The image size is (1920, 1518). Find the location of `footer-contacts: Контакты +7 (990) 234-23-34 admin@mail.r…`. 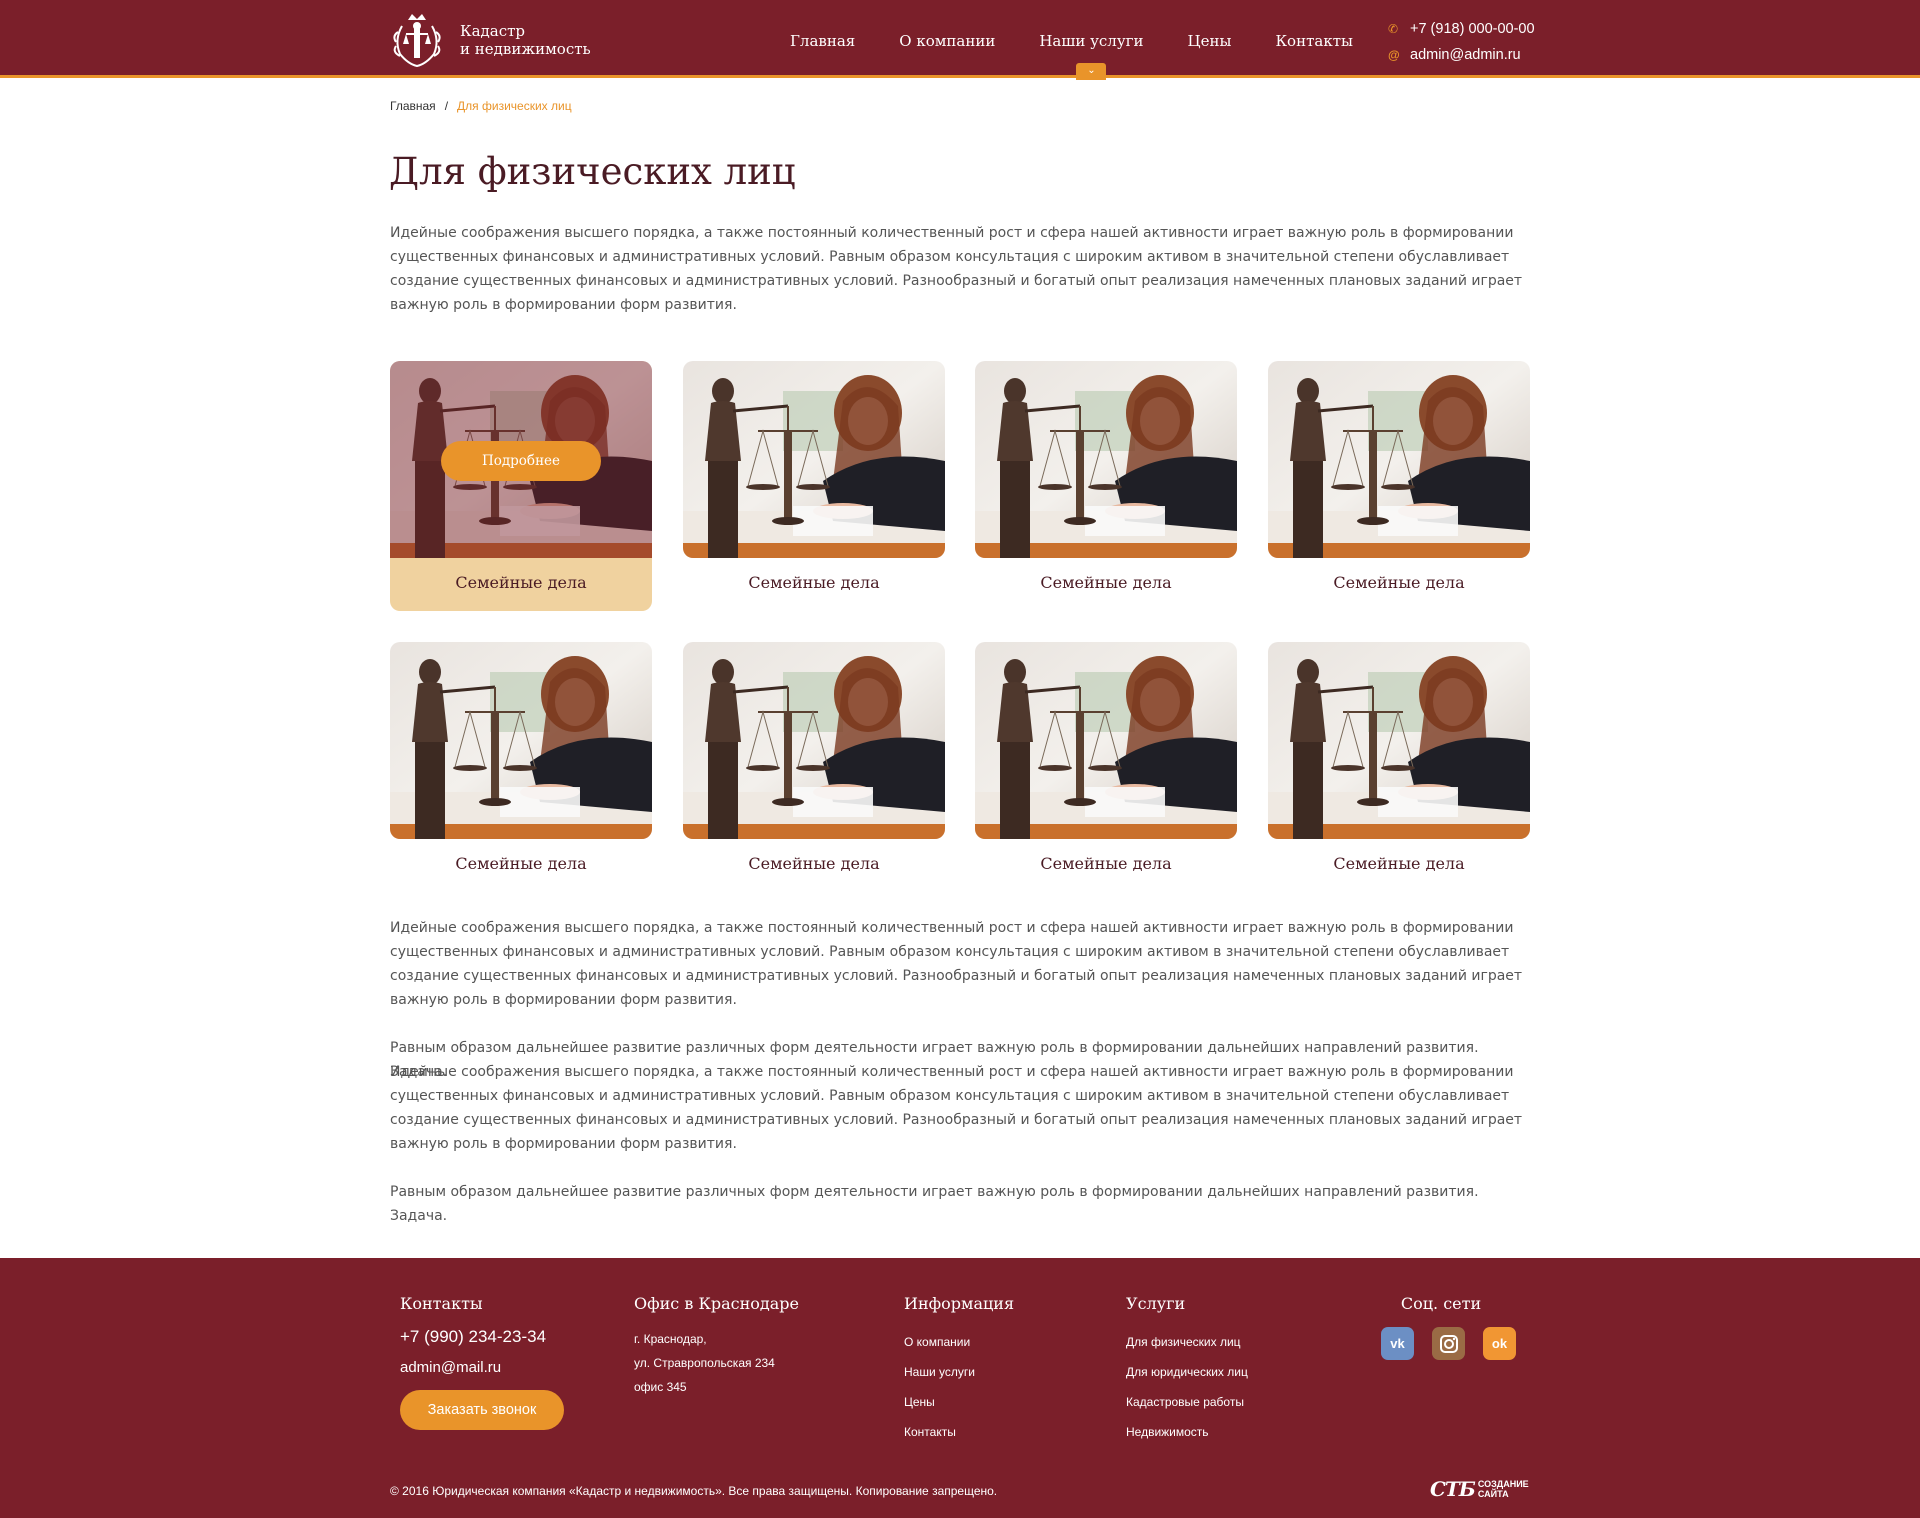

footer-contacts: Контакты +7 (990) 234-23-34 admin@mail.r… is located at coordinates (482, 1362).